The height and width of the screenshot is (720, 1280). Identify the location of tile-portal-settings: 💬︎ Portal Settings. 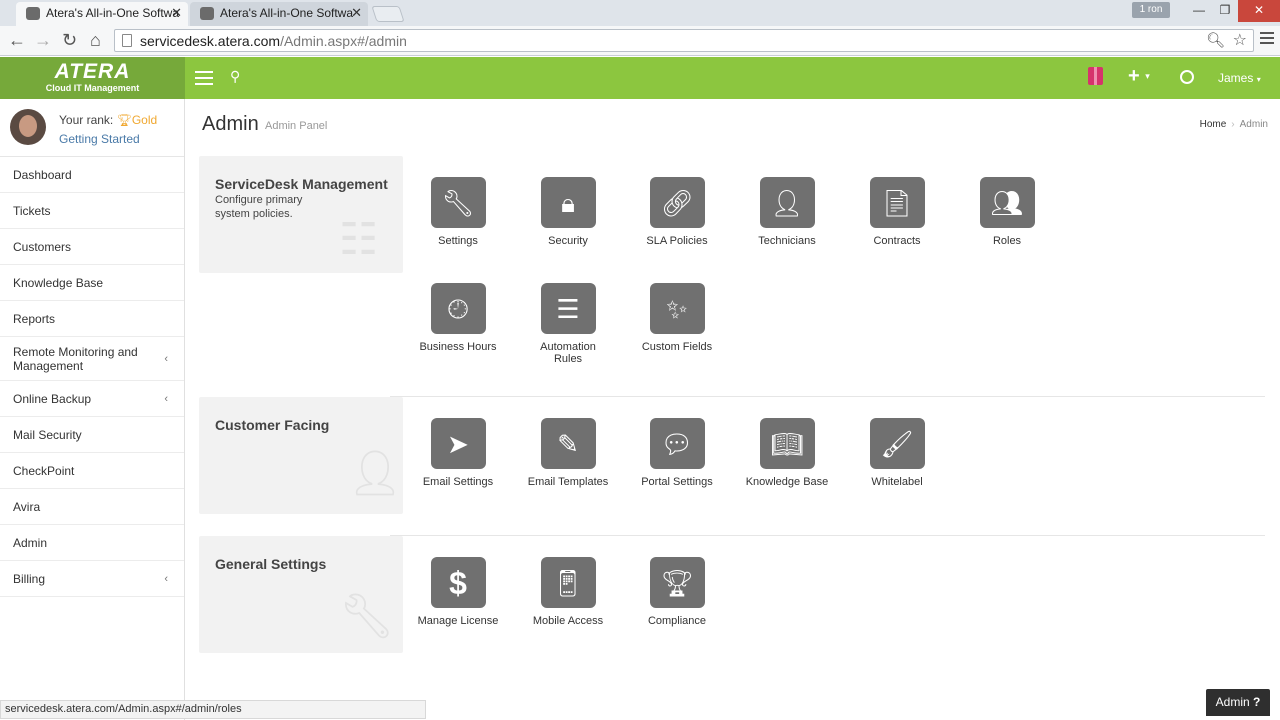
(677, 453).